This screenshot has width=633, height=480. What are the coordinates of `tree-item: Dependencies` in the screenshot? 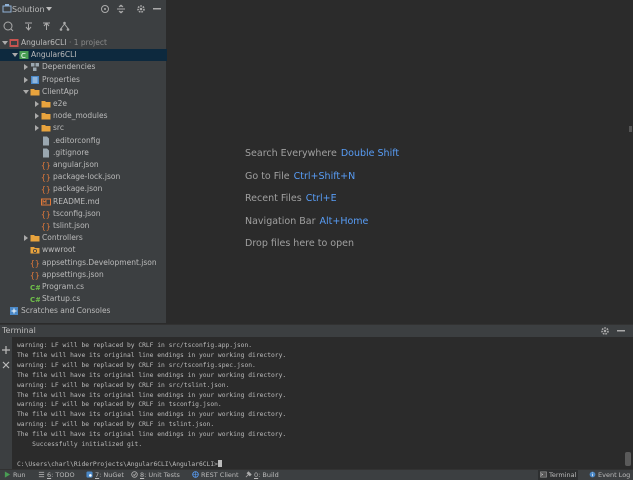 It's located at (83, 67).